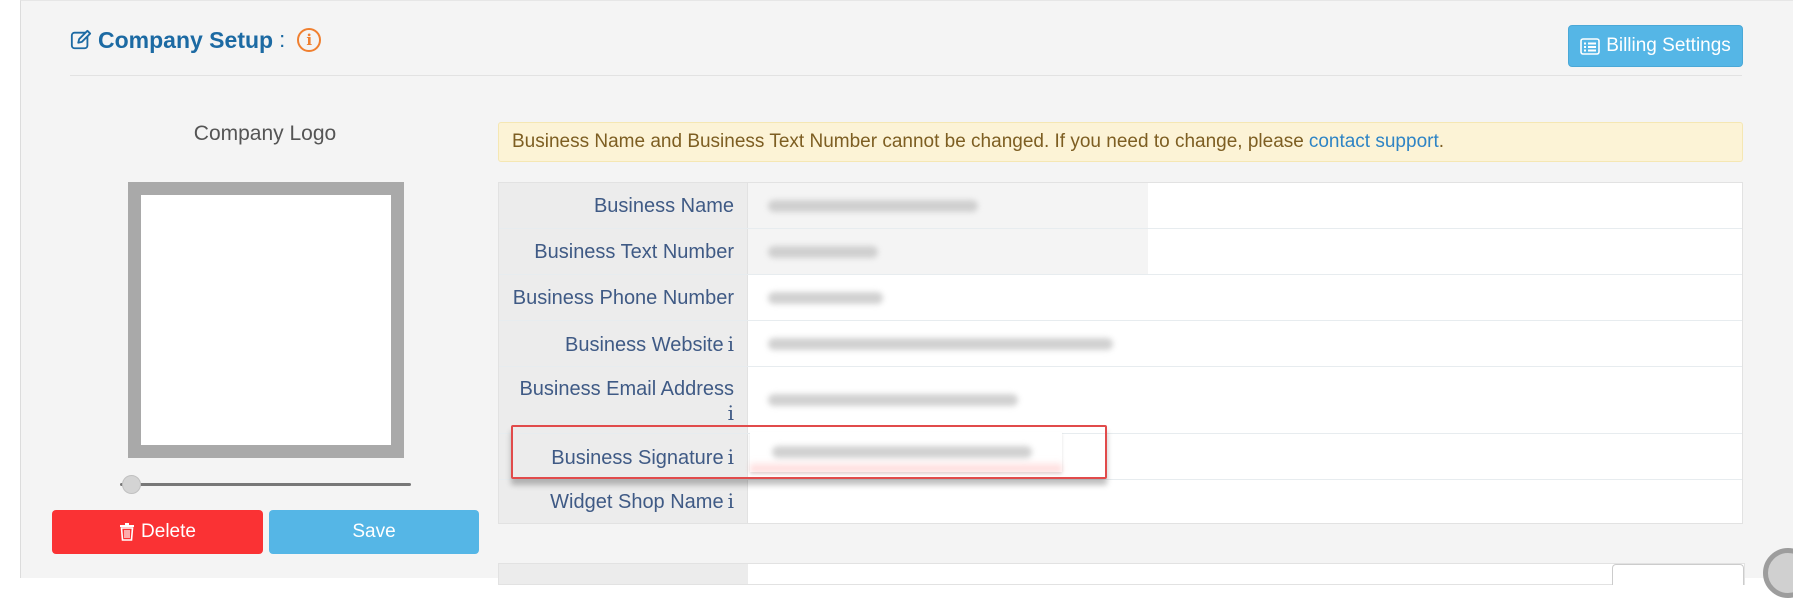 The width and height of the screenshot is (1793, 598). Describe the element at coordinates (1245, 297) in the screenshot. I see `business-phone-number-input` at that location.